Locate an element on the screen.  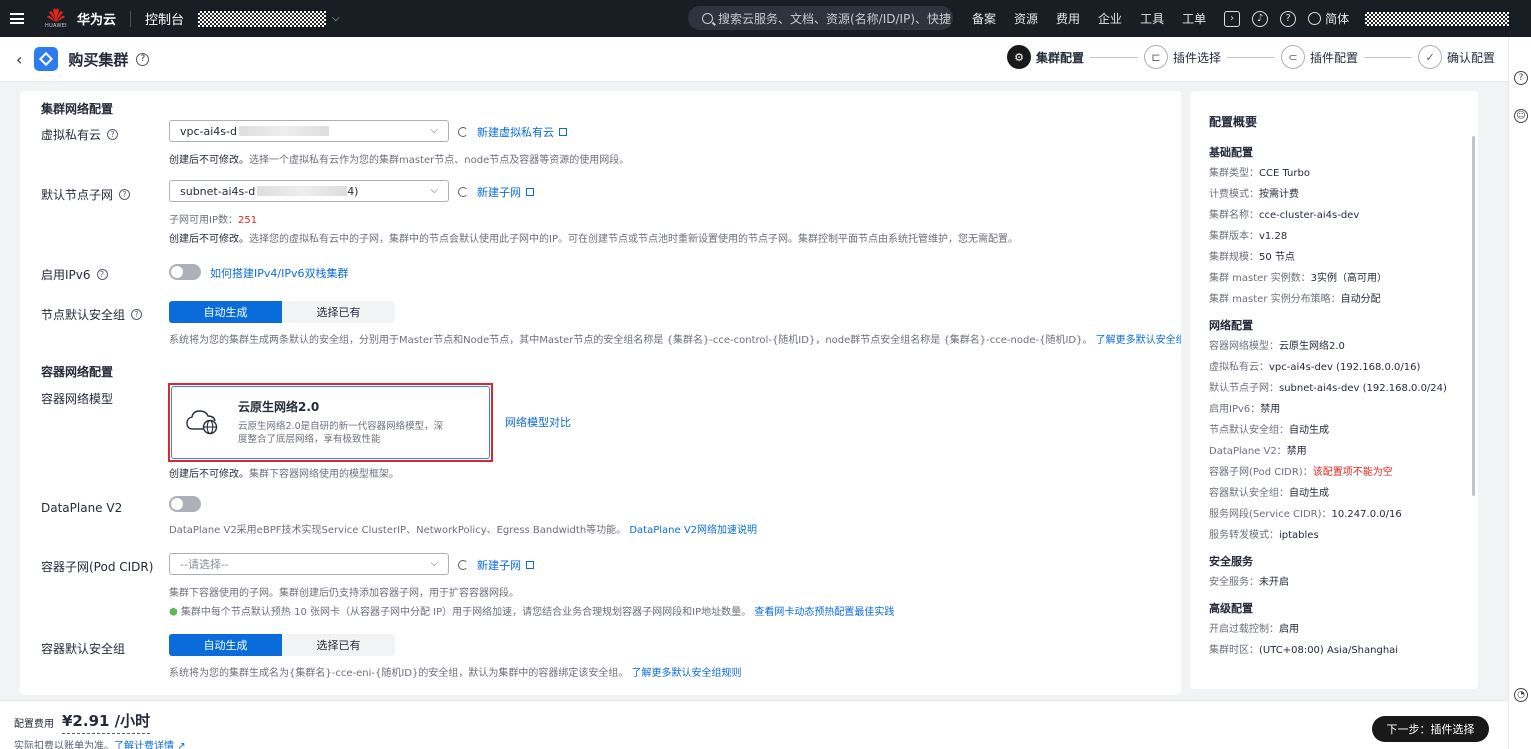
fee-note-text: 实际扣费以账单为准。 is located at coordinates (64, 745).